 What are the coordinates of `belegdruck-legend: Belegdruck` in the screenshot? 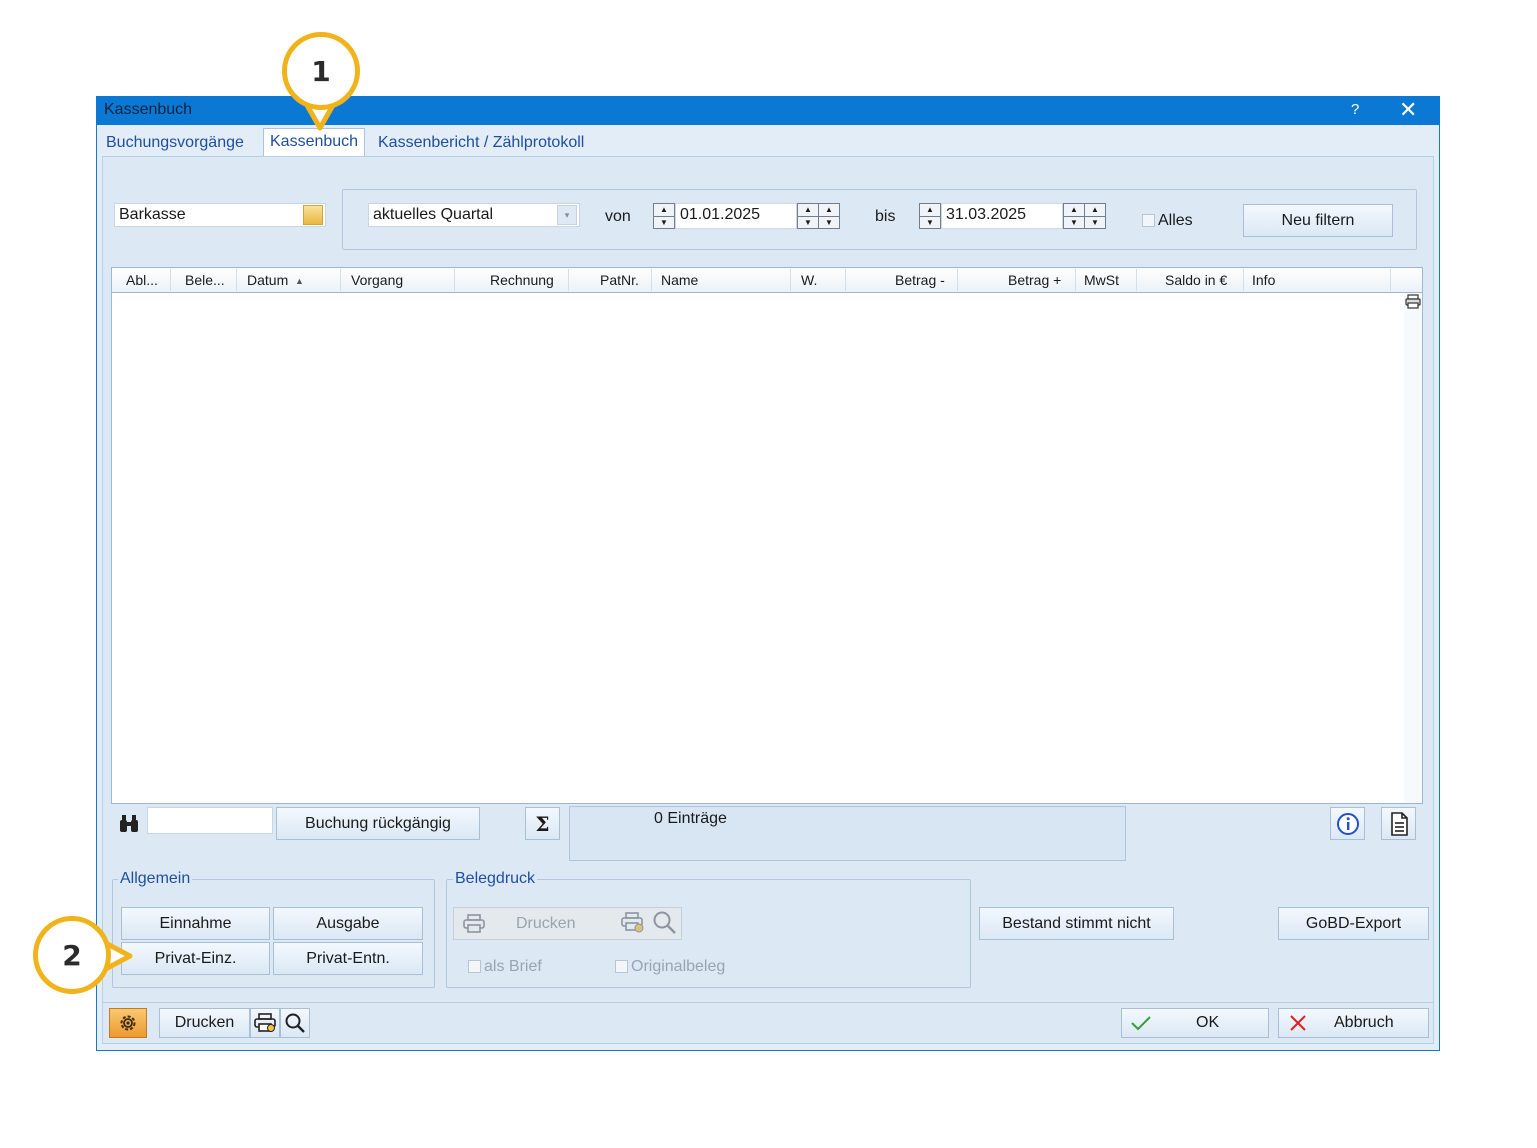 It's located at (495, 879).